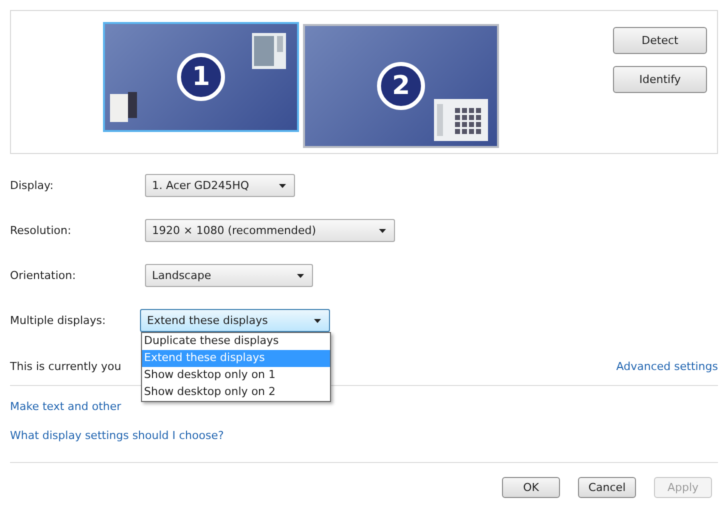 The width and height of the screenshot is (720, 506). I want to click on dropdown: Landscape, so click(229, 275).